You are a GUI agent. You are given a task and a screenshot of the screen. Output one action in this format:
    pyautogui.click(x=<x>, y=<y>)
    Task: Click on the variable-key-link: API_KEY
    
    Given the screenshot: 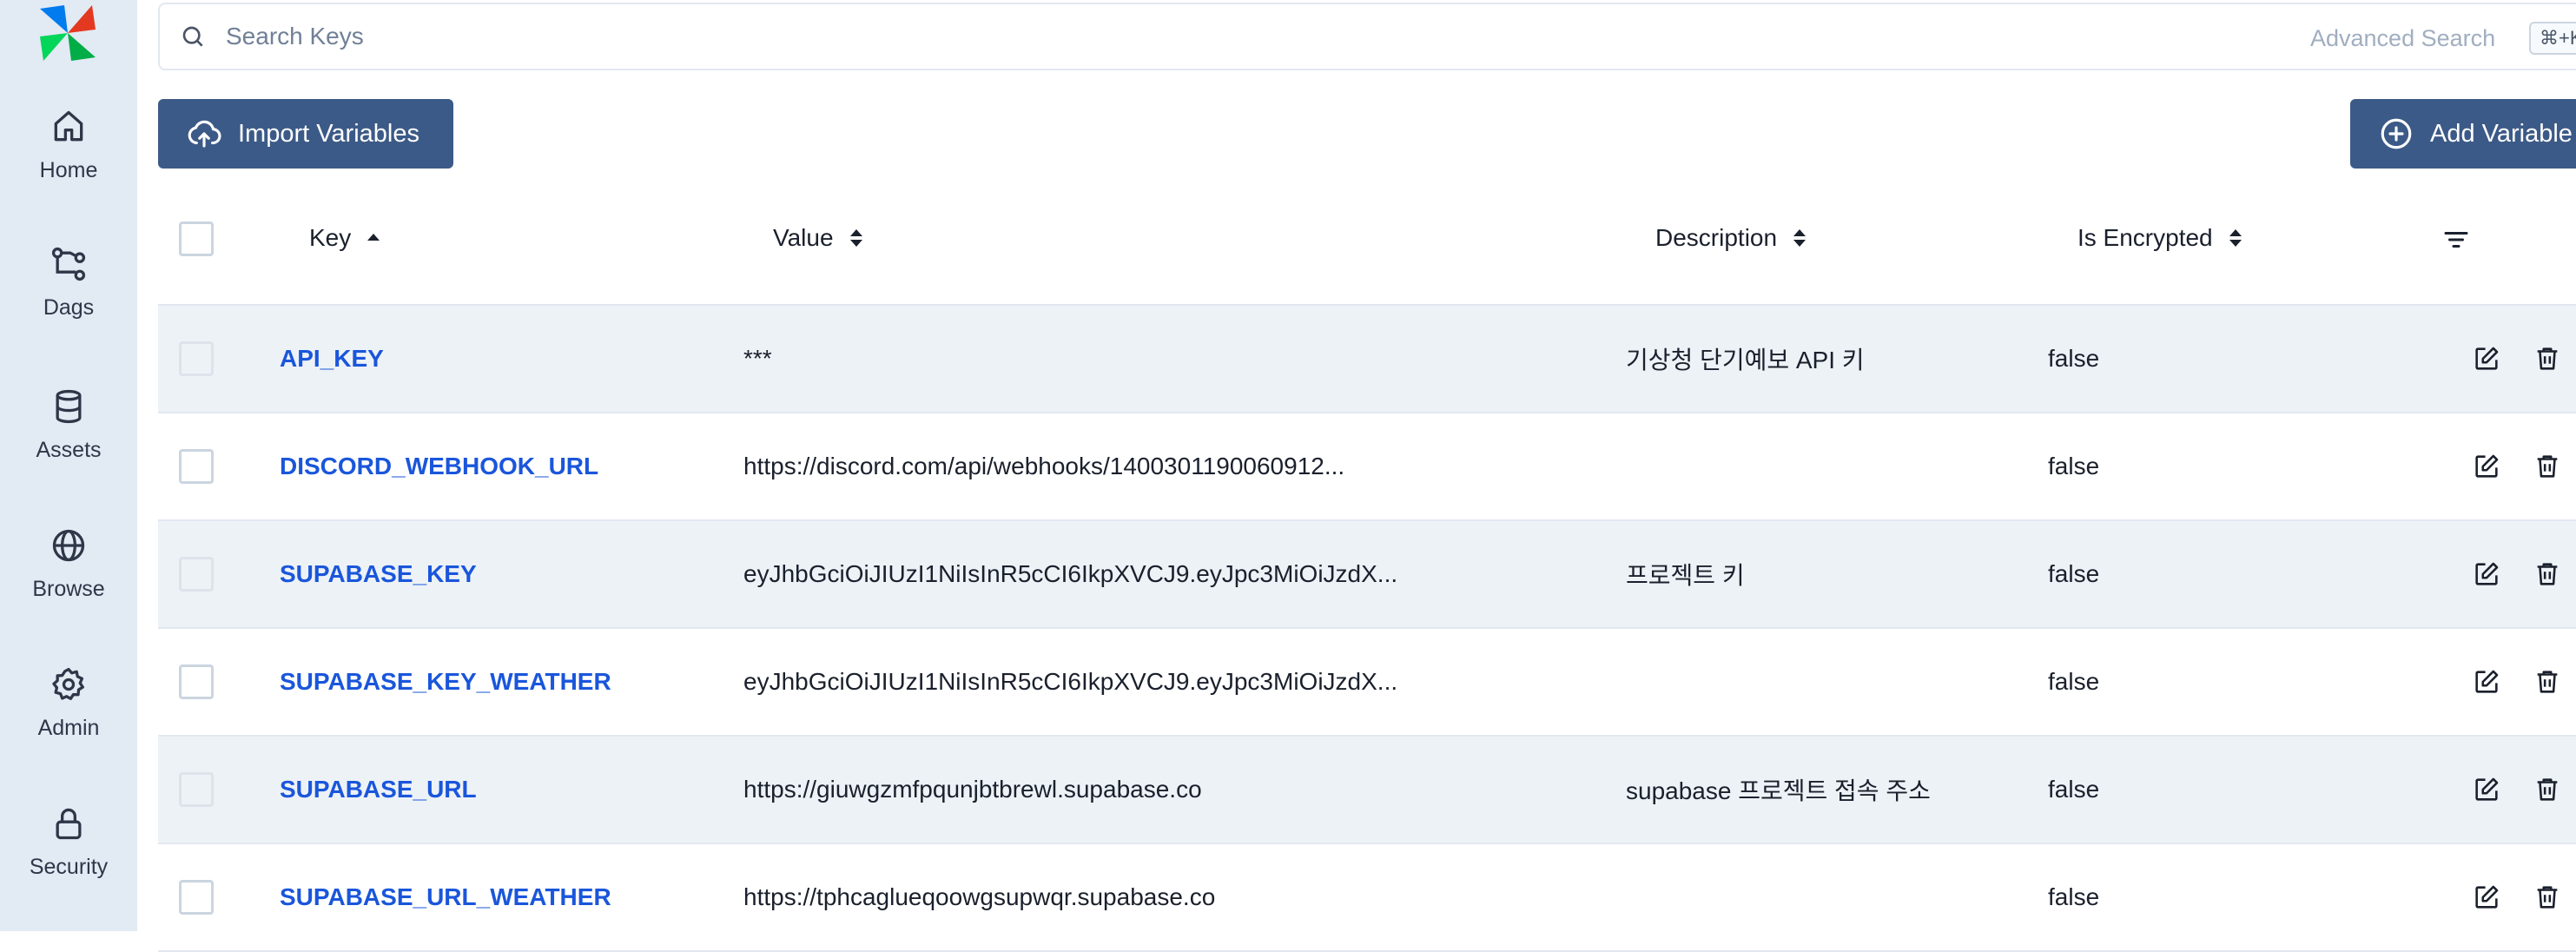 What is the action you would take?
    pyautogui.click(x=332, y=359)
    